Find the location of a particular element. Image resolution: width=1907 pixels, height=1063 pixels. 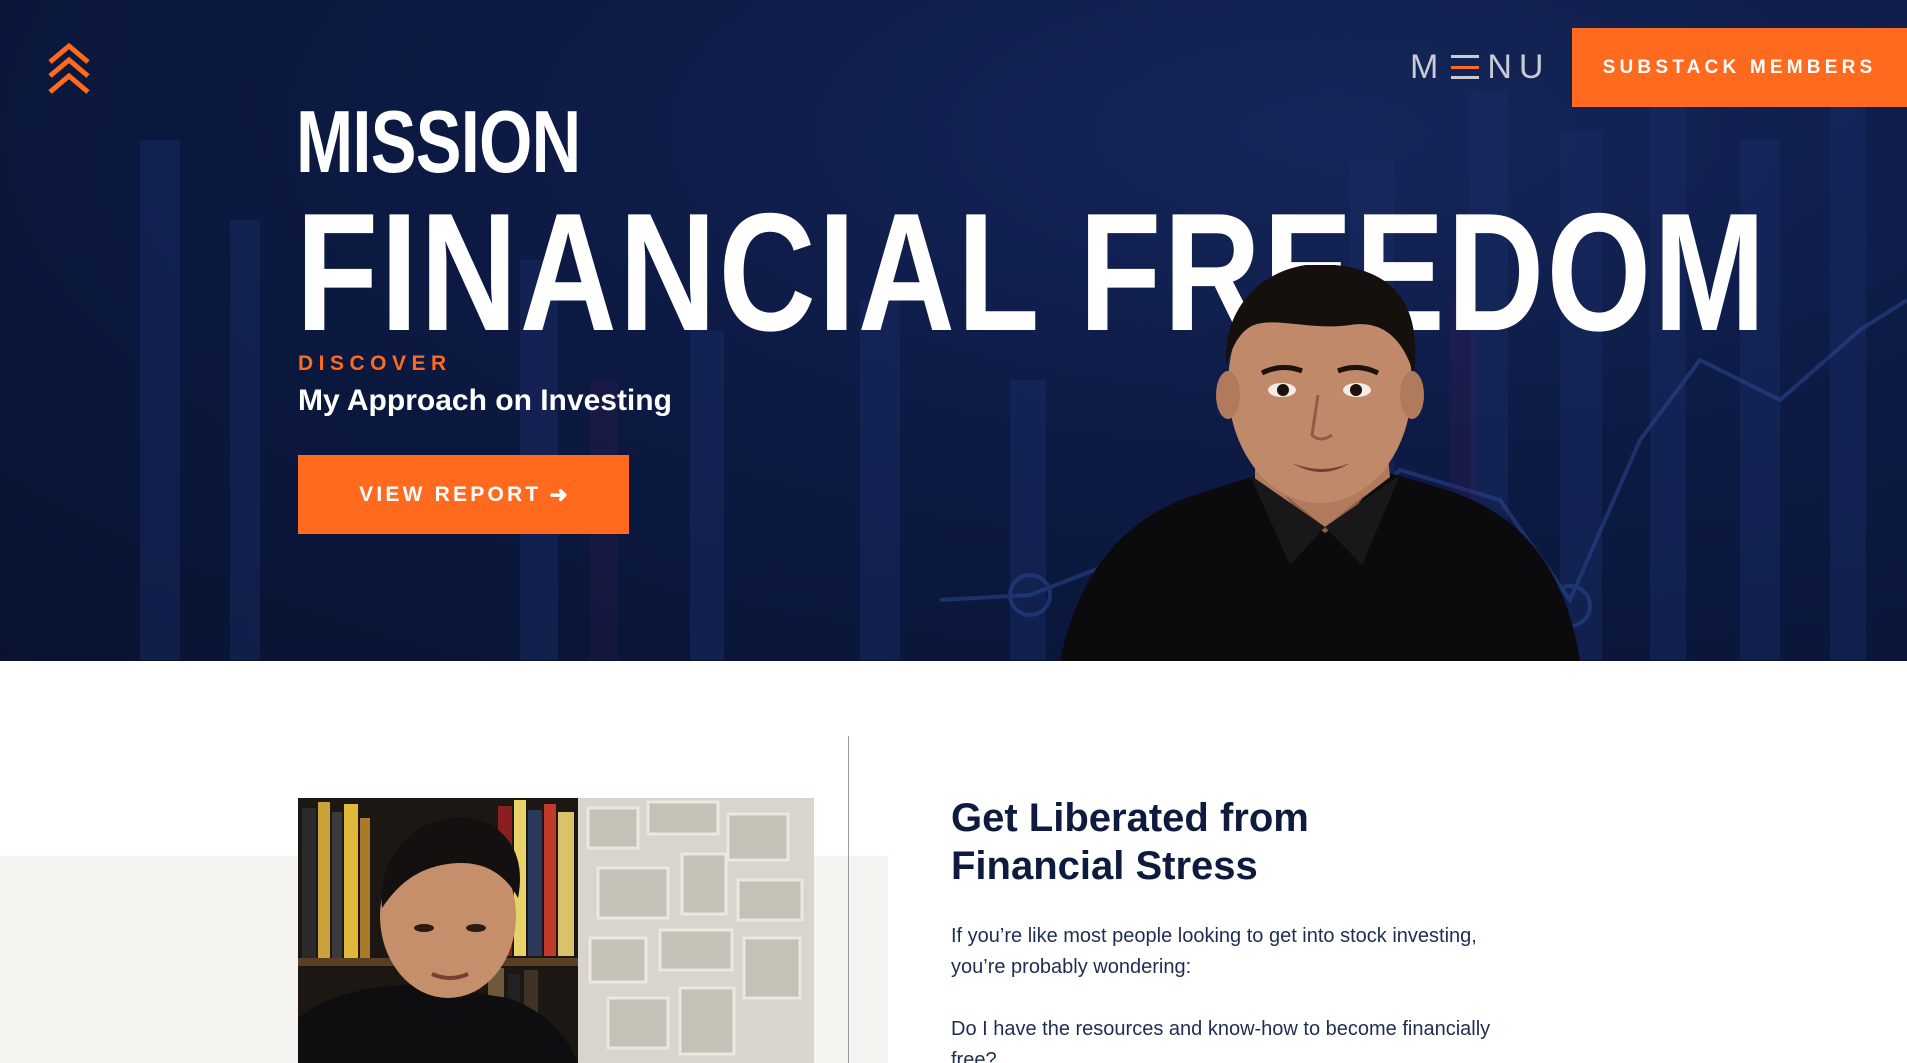

view-report-button: VIEW REPORT ➜ is located at coordinates (463, 494).